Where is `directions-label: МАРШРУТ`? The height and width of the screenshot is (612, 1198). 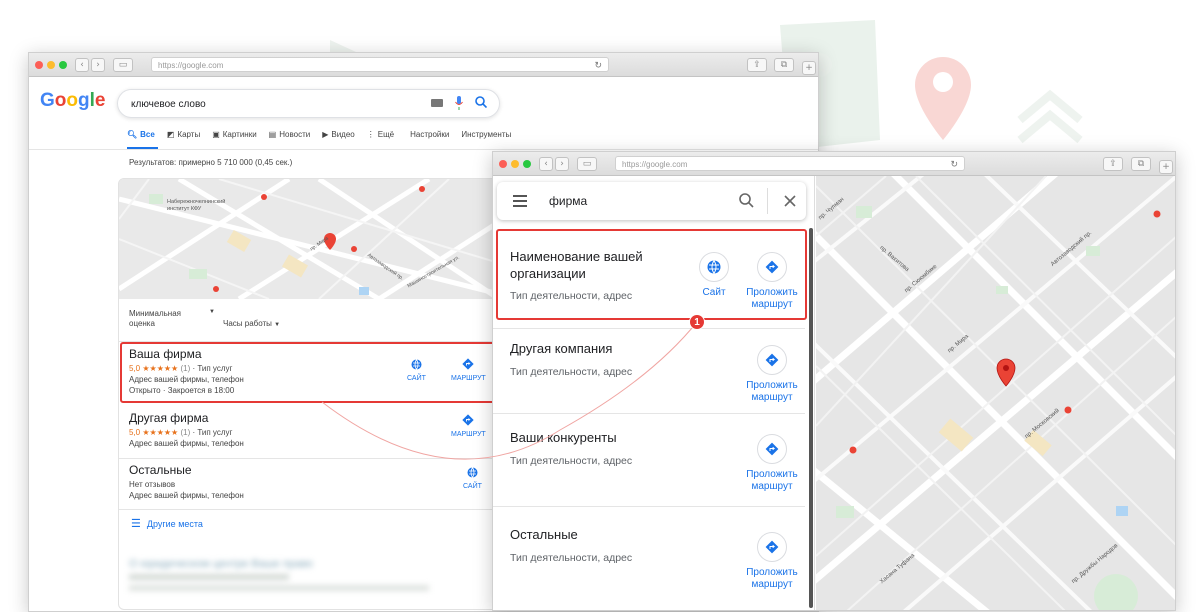
directions-label: МАРШРУТ is located at coordinates (468, 434).